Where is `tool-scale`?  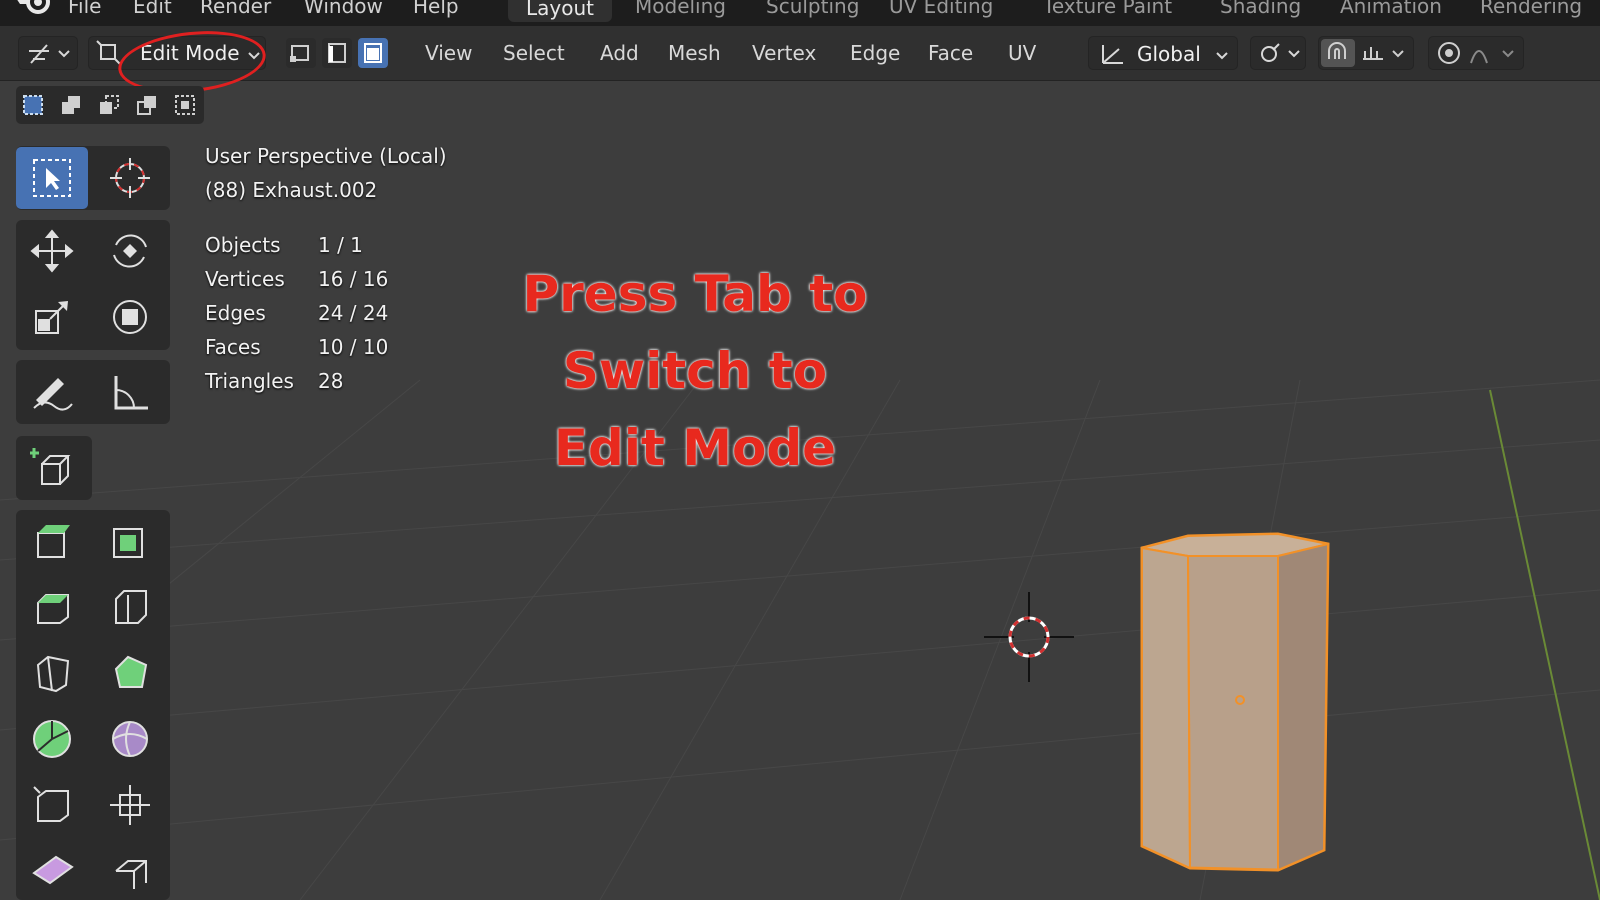
tool-scale is located at coordinates (52, 317).